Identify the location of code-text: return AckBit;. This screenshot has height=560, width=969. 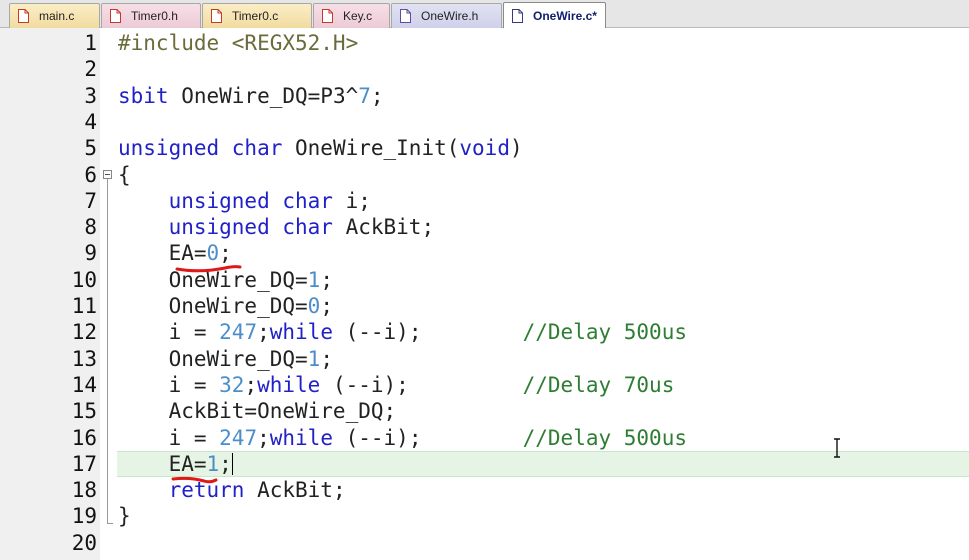
(232, 490).